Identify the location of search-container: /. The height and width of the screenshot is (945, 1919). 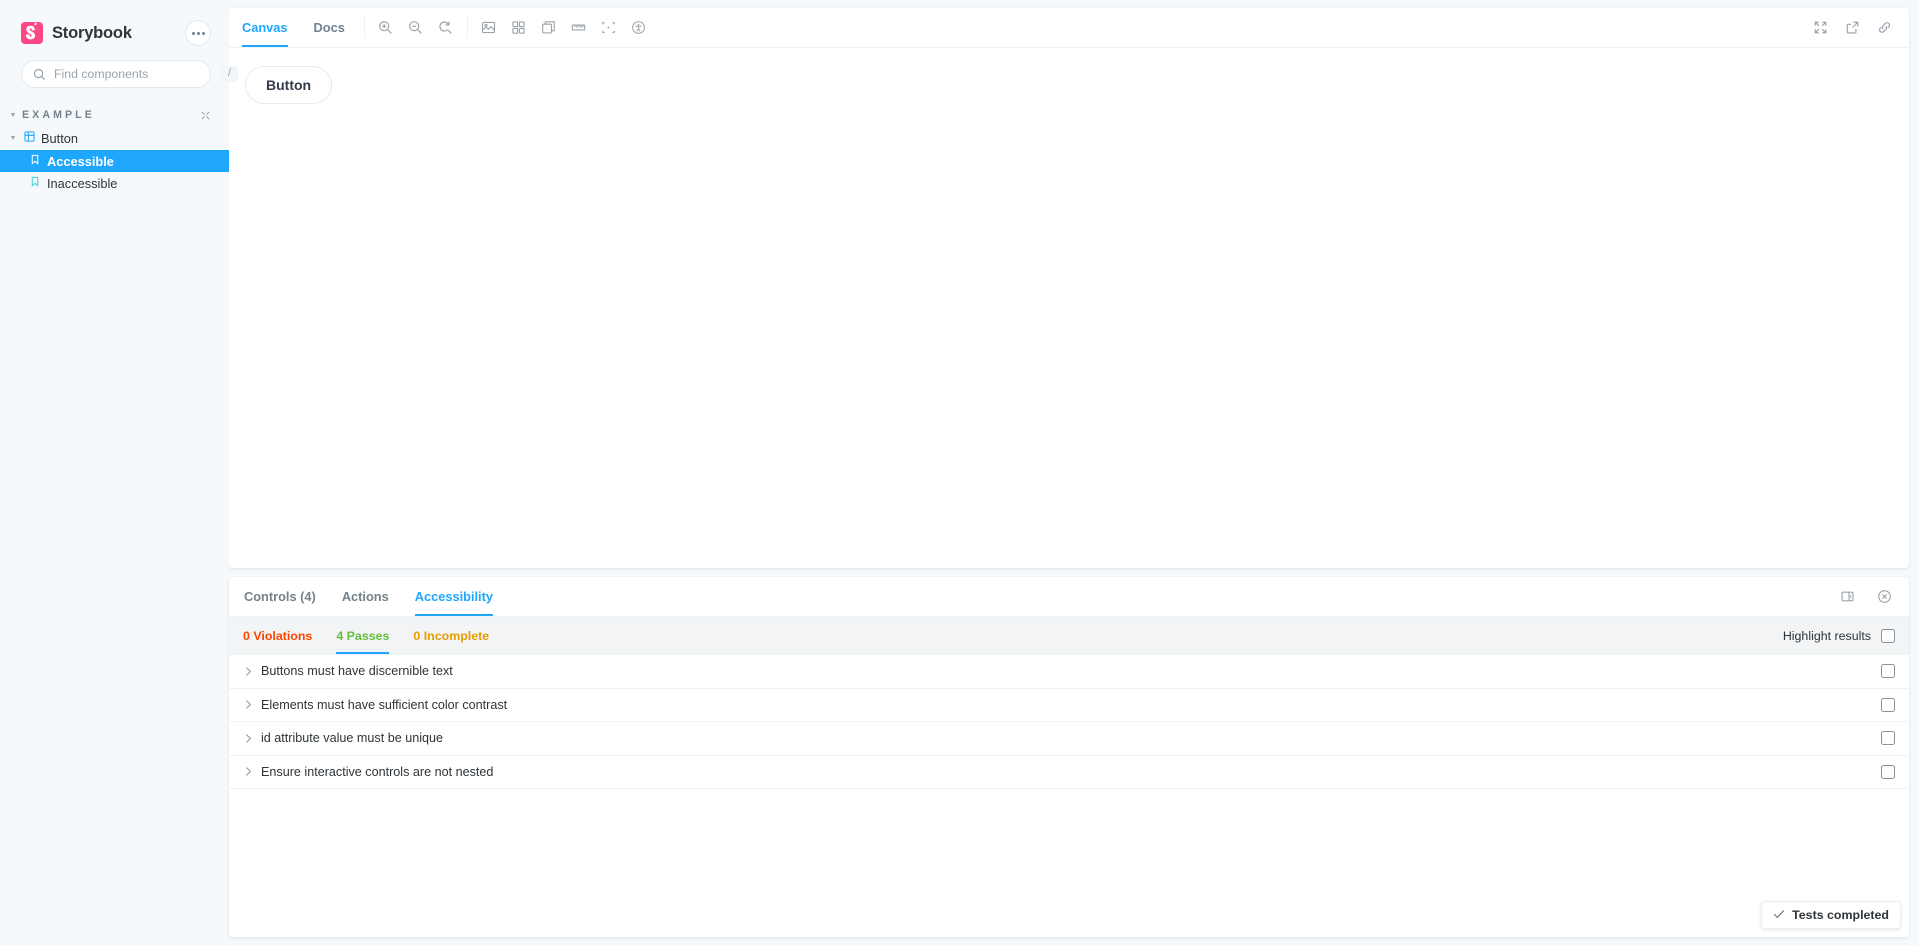
(119, 74).